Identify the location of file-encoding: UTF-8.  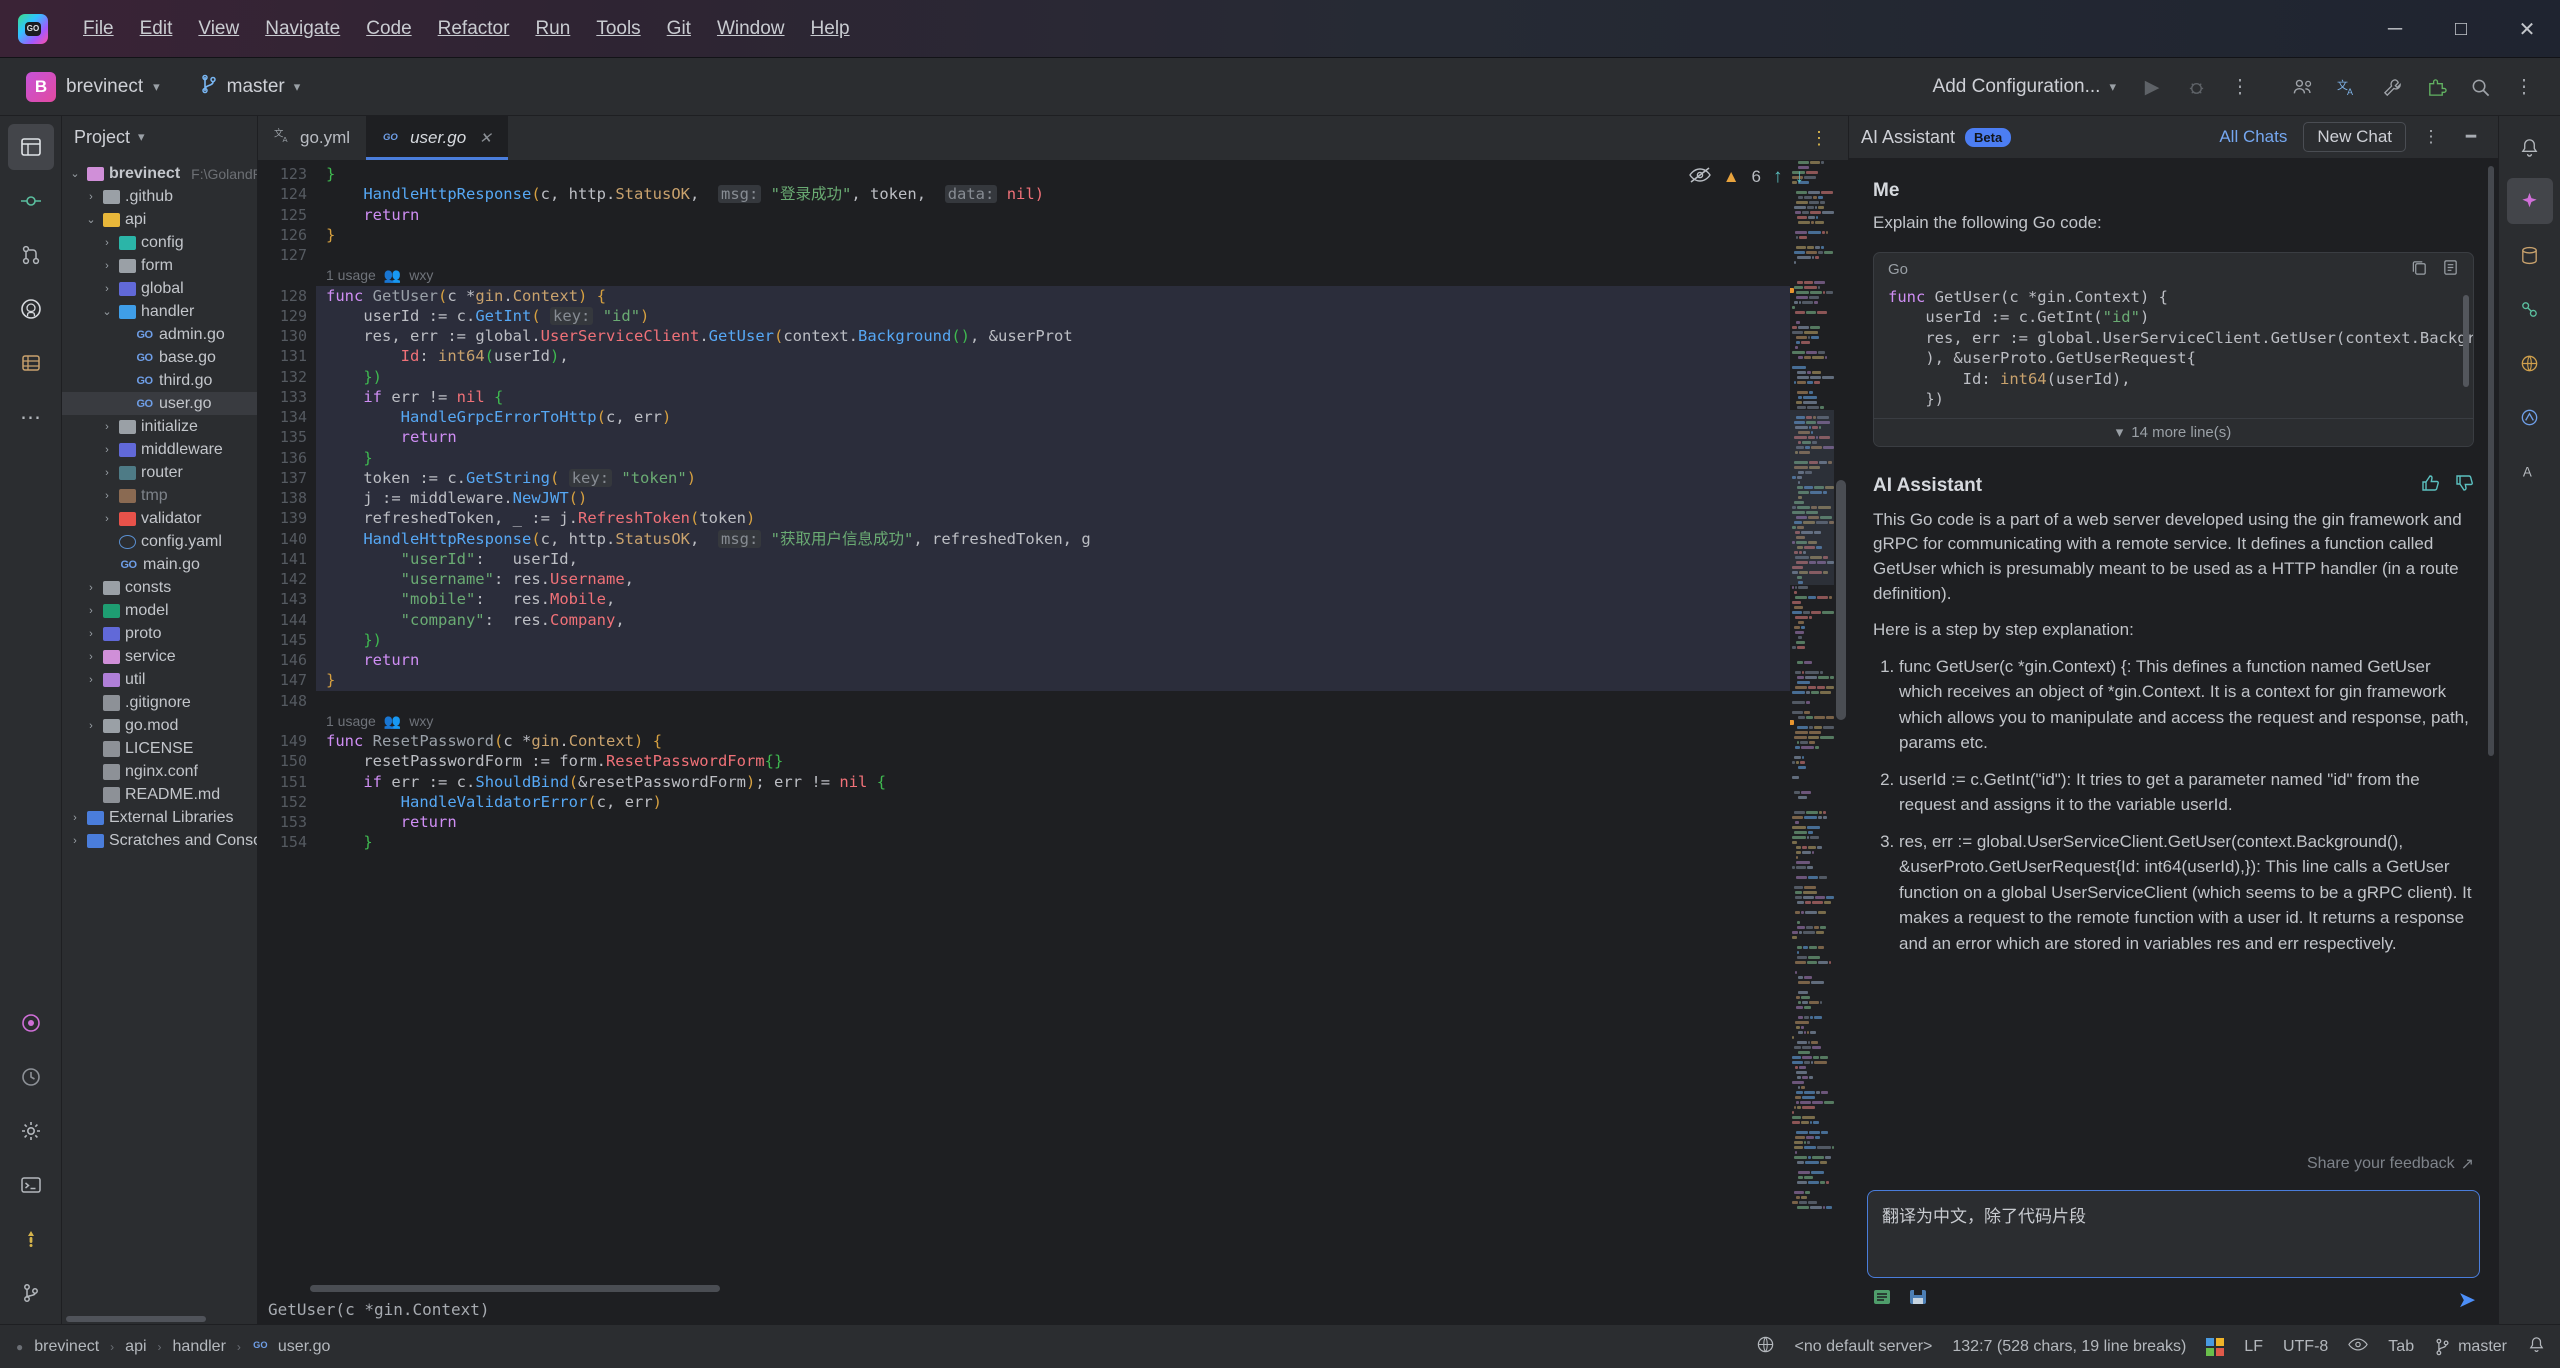
(2305, 1347).